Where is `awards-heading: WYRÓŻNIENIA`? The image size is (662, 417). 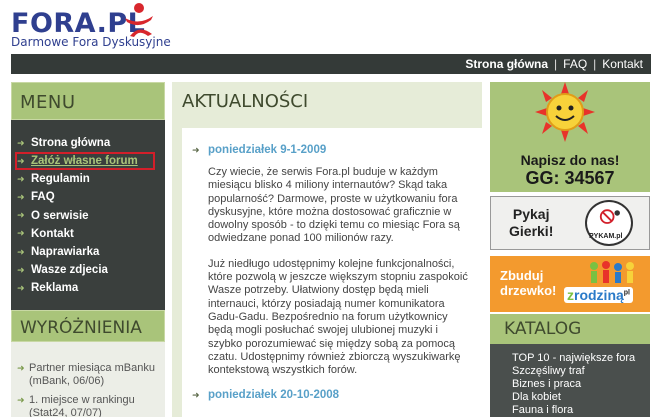 awards-heading: WYRÓŻNIENIA is located at coordinates (88, 326).